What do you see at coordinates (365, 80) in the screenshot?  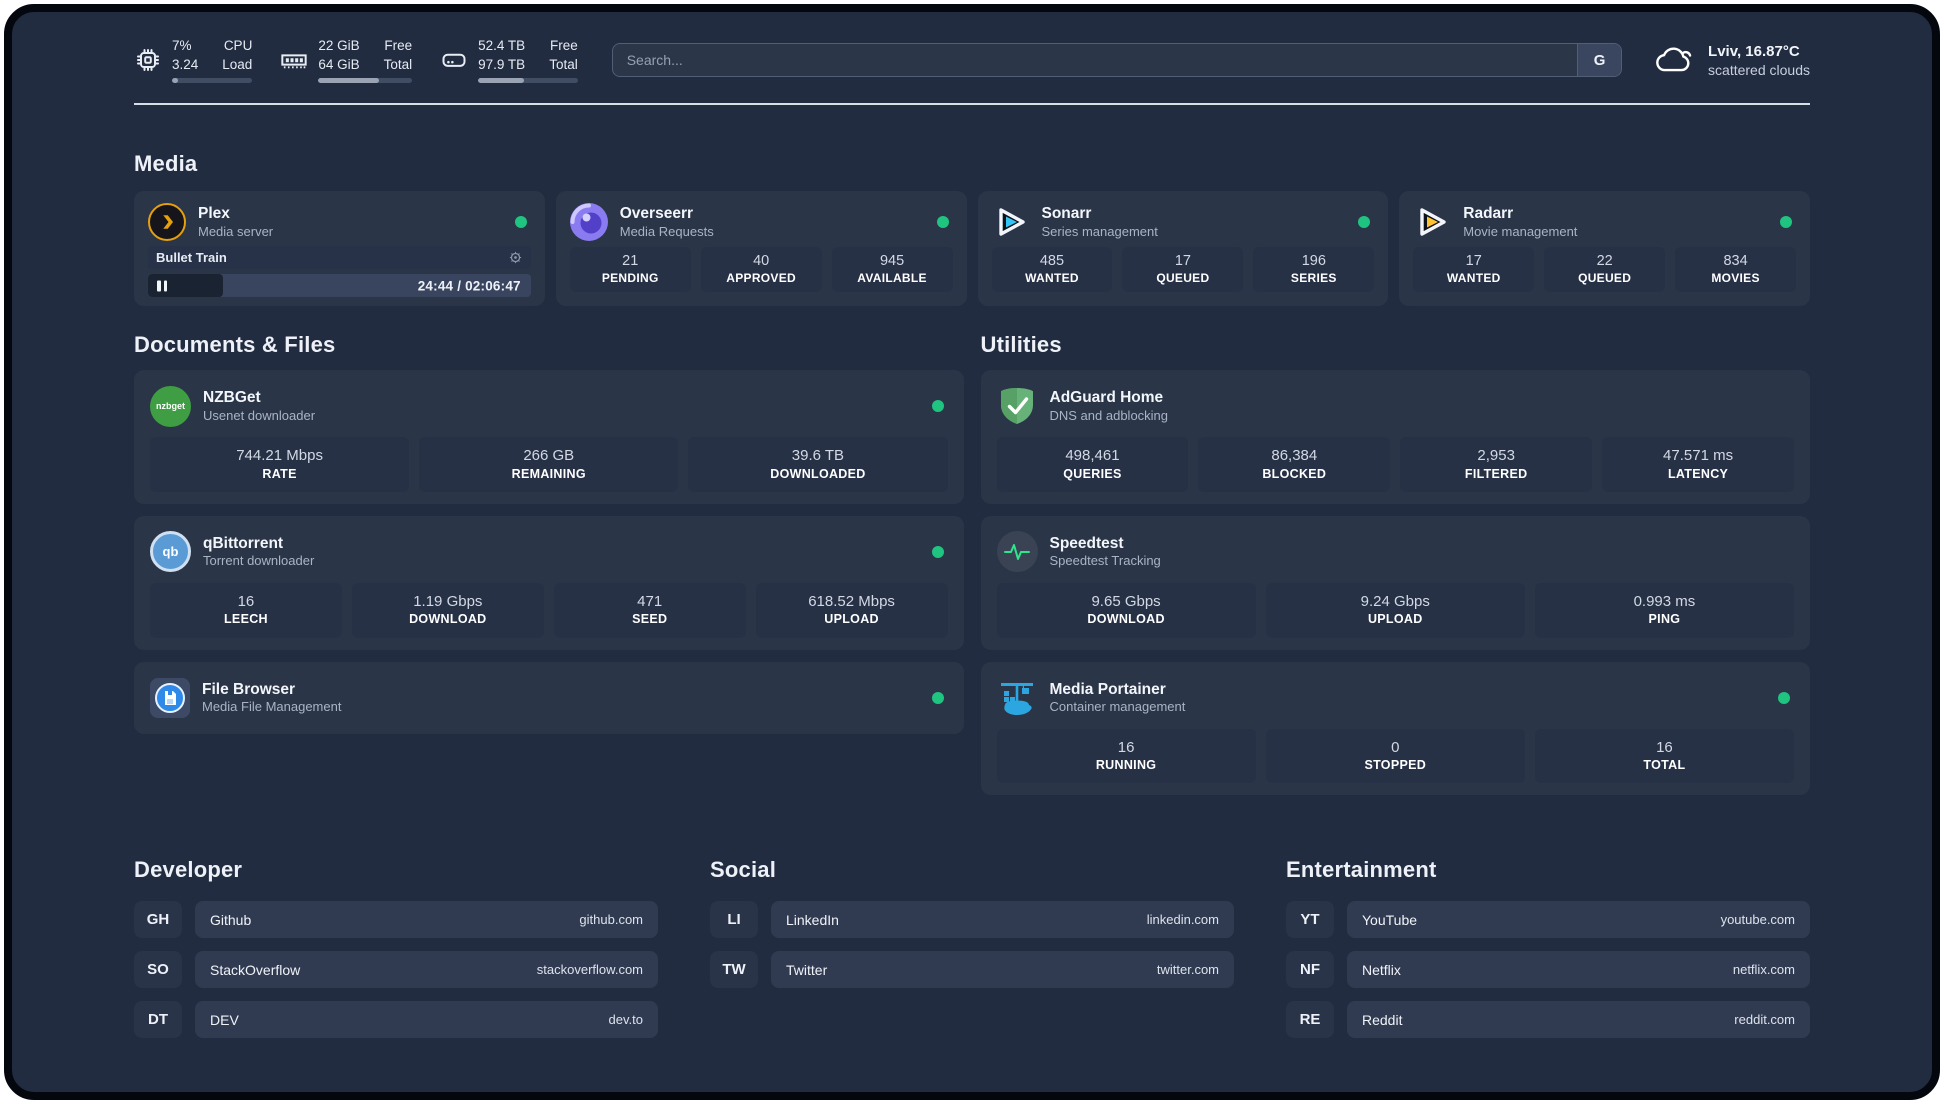 I see `memory-progressbar` at bounding box center [365, 80].